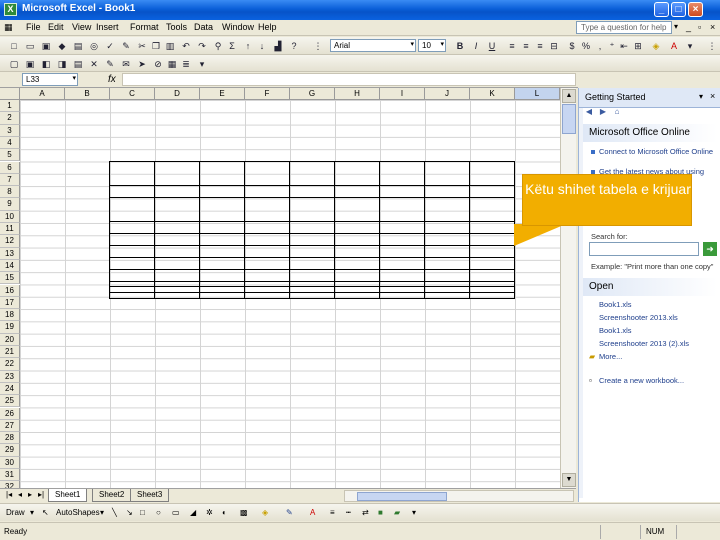  I want to click on draw-font-color-icon: A, so click(312, 512).